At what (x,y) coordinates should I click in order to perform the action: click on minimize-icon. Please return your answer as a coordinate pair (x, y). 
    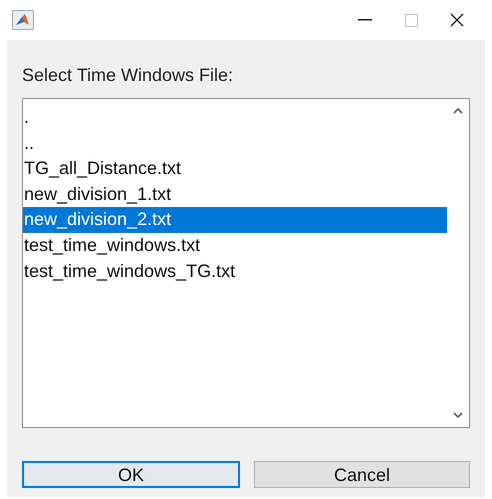
    Looking at the image, I should click on (365, 20).